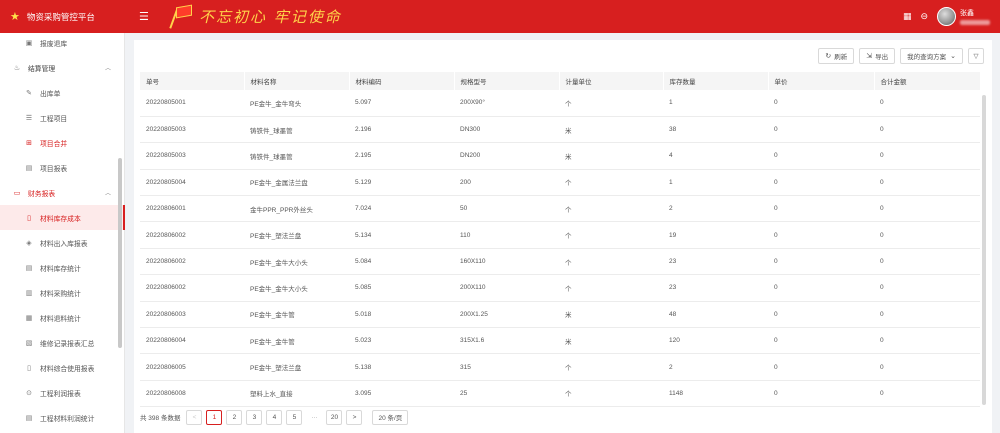 Image resolution: width=1000 pixels, height=433 pixels. Describe the element at coordinates (146, 16) in the screenshot. I see `menu-toggle-icon: ☰` at that location.